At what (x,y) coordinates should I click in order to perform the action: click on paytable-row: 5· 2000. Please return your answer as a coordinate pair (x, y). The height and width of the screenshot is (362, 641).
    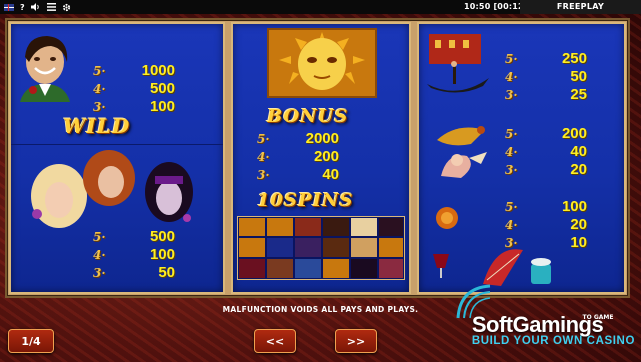
    Looking at the image, I should click on (298, 138).